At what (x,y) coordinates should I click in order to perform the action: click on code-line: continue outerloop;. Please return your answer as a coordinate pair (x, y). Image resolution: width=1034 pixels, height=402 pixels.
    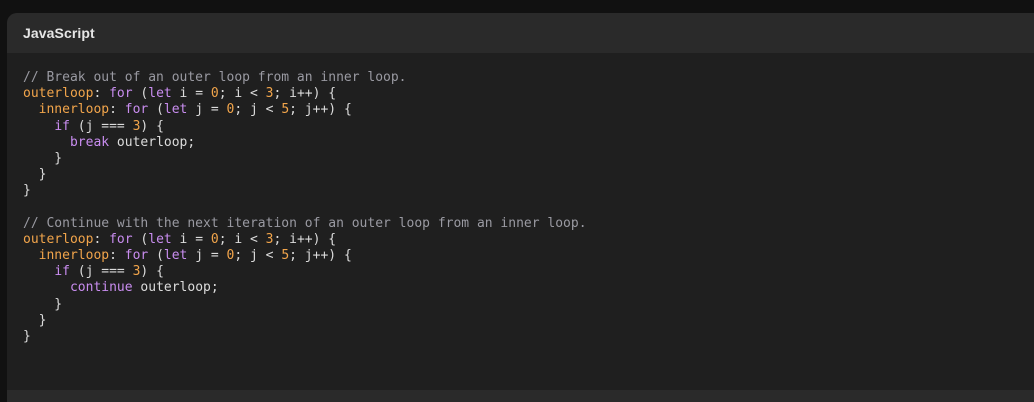
    Looking at the image, I should click on (528, 288).